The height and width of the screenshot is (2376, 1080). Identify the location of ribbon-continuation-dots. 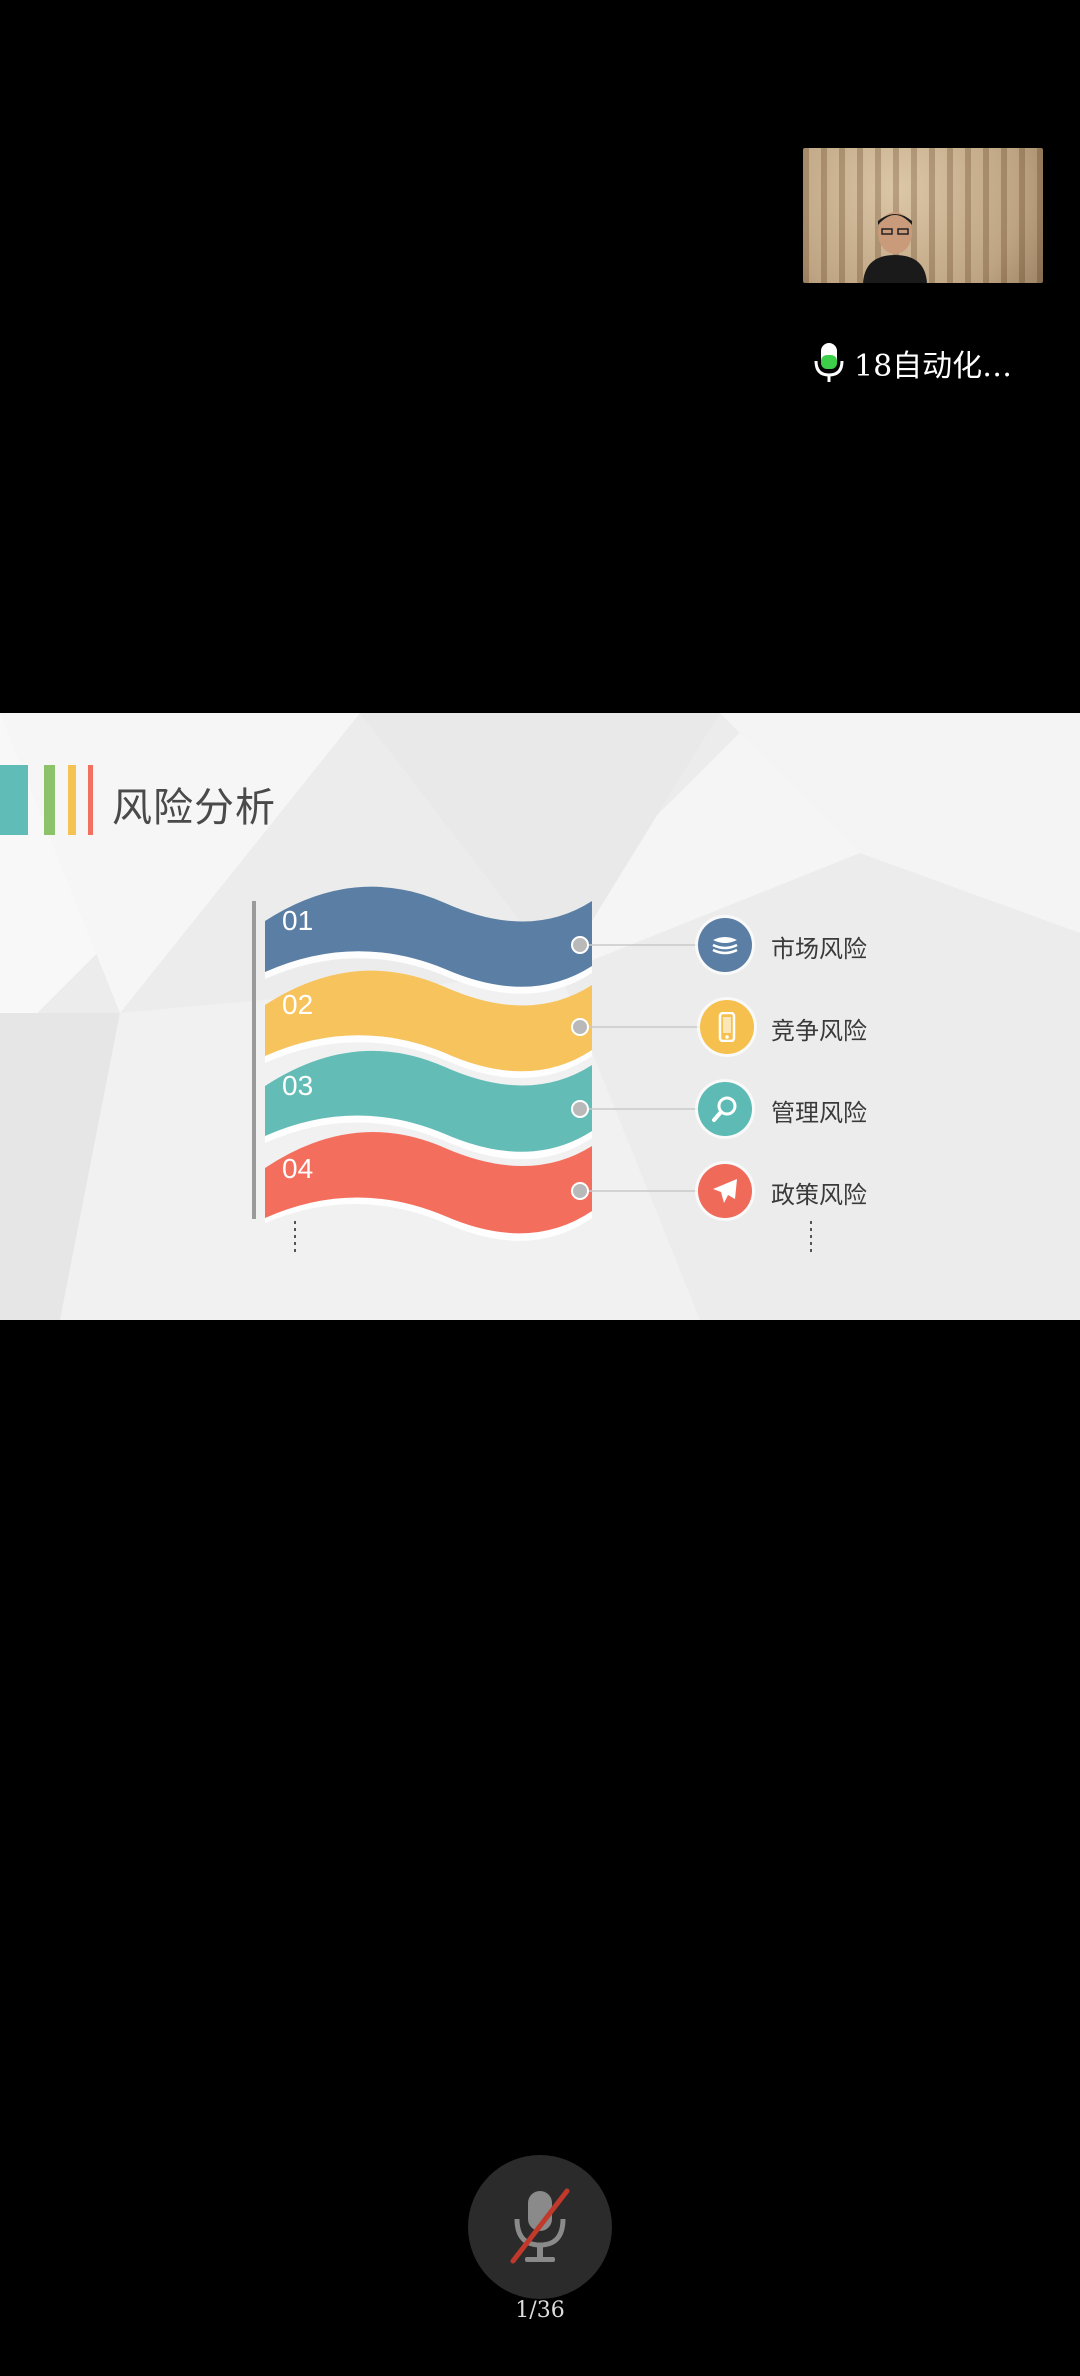
(295, 1238).